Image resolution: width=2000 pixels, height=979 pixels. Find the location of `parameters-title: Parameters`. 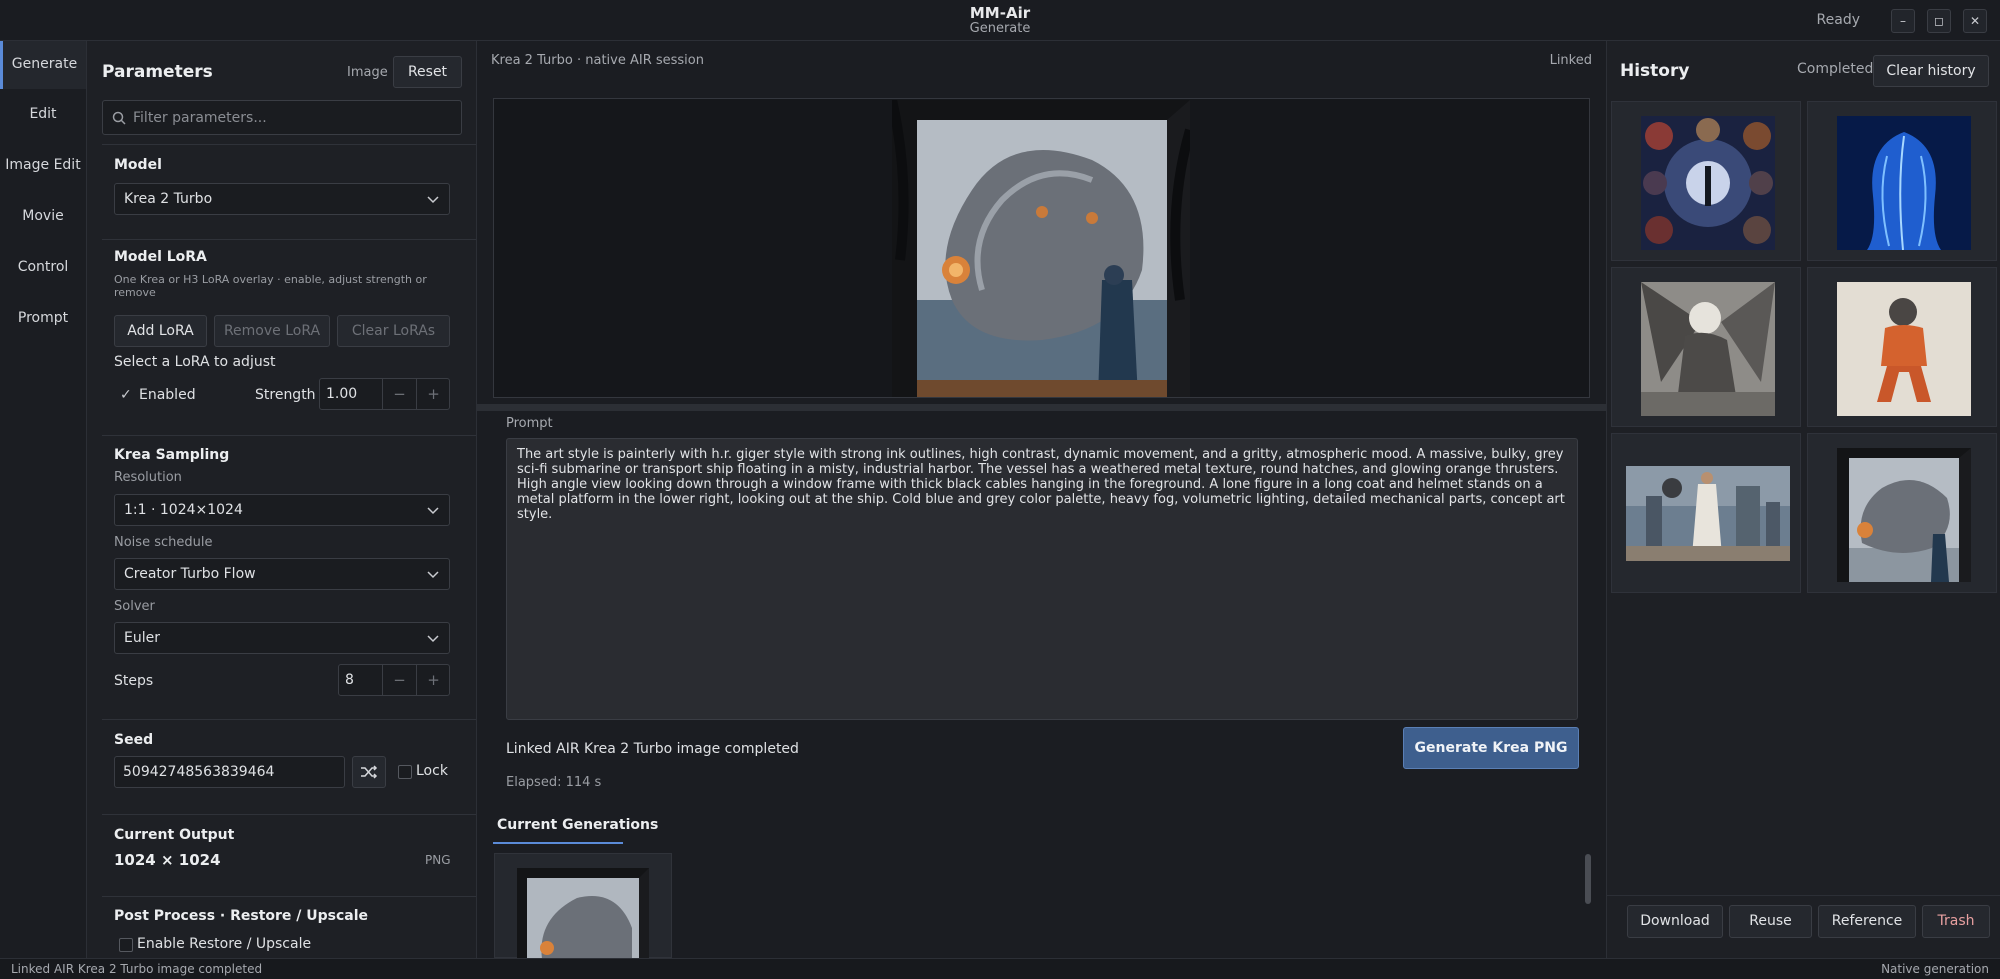

parameters-title: Parameters is located at coordinates (157, 72).